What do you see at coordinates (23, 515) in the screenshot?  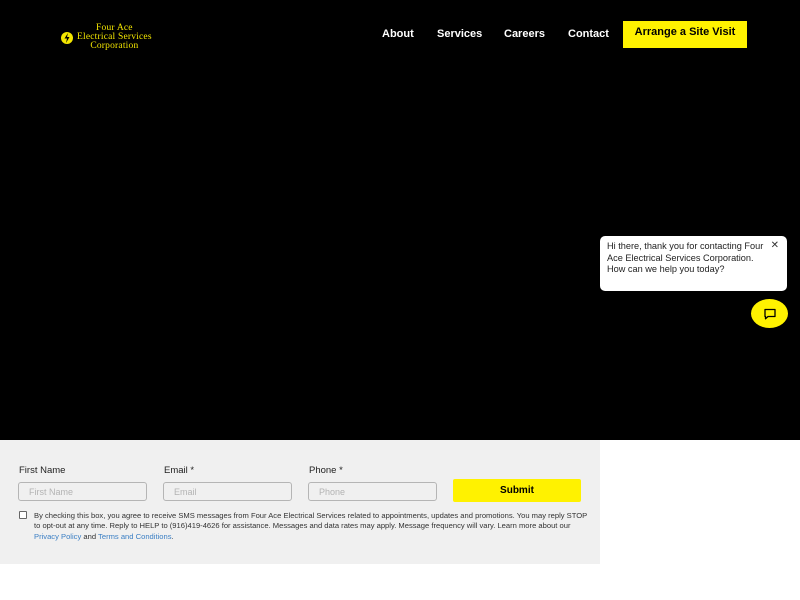 I see `sms-consent-checkbox` at bounding box center [23, 515].